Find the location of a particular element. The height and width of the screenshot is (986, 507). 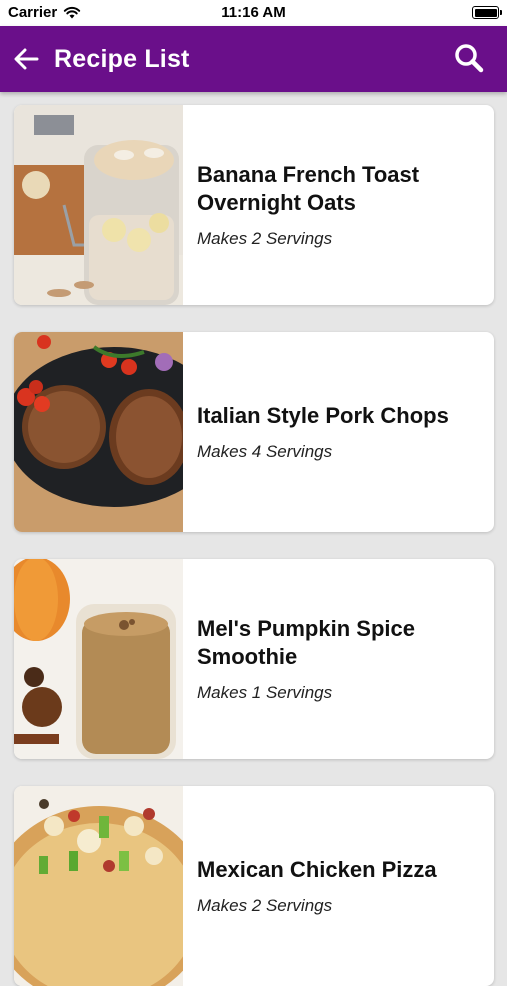

status-bar: Carrier 11:16 AM is located at coordinates (253, 13).